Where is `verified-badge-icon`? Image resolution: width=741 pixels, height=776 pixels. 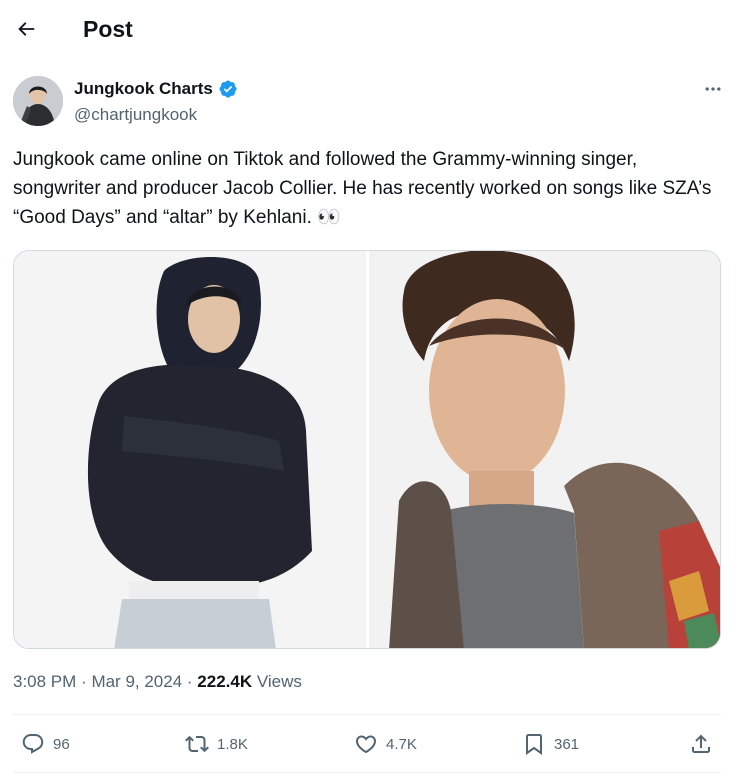 verified-badge-icon is located at coordinates (228, 89).